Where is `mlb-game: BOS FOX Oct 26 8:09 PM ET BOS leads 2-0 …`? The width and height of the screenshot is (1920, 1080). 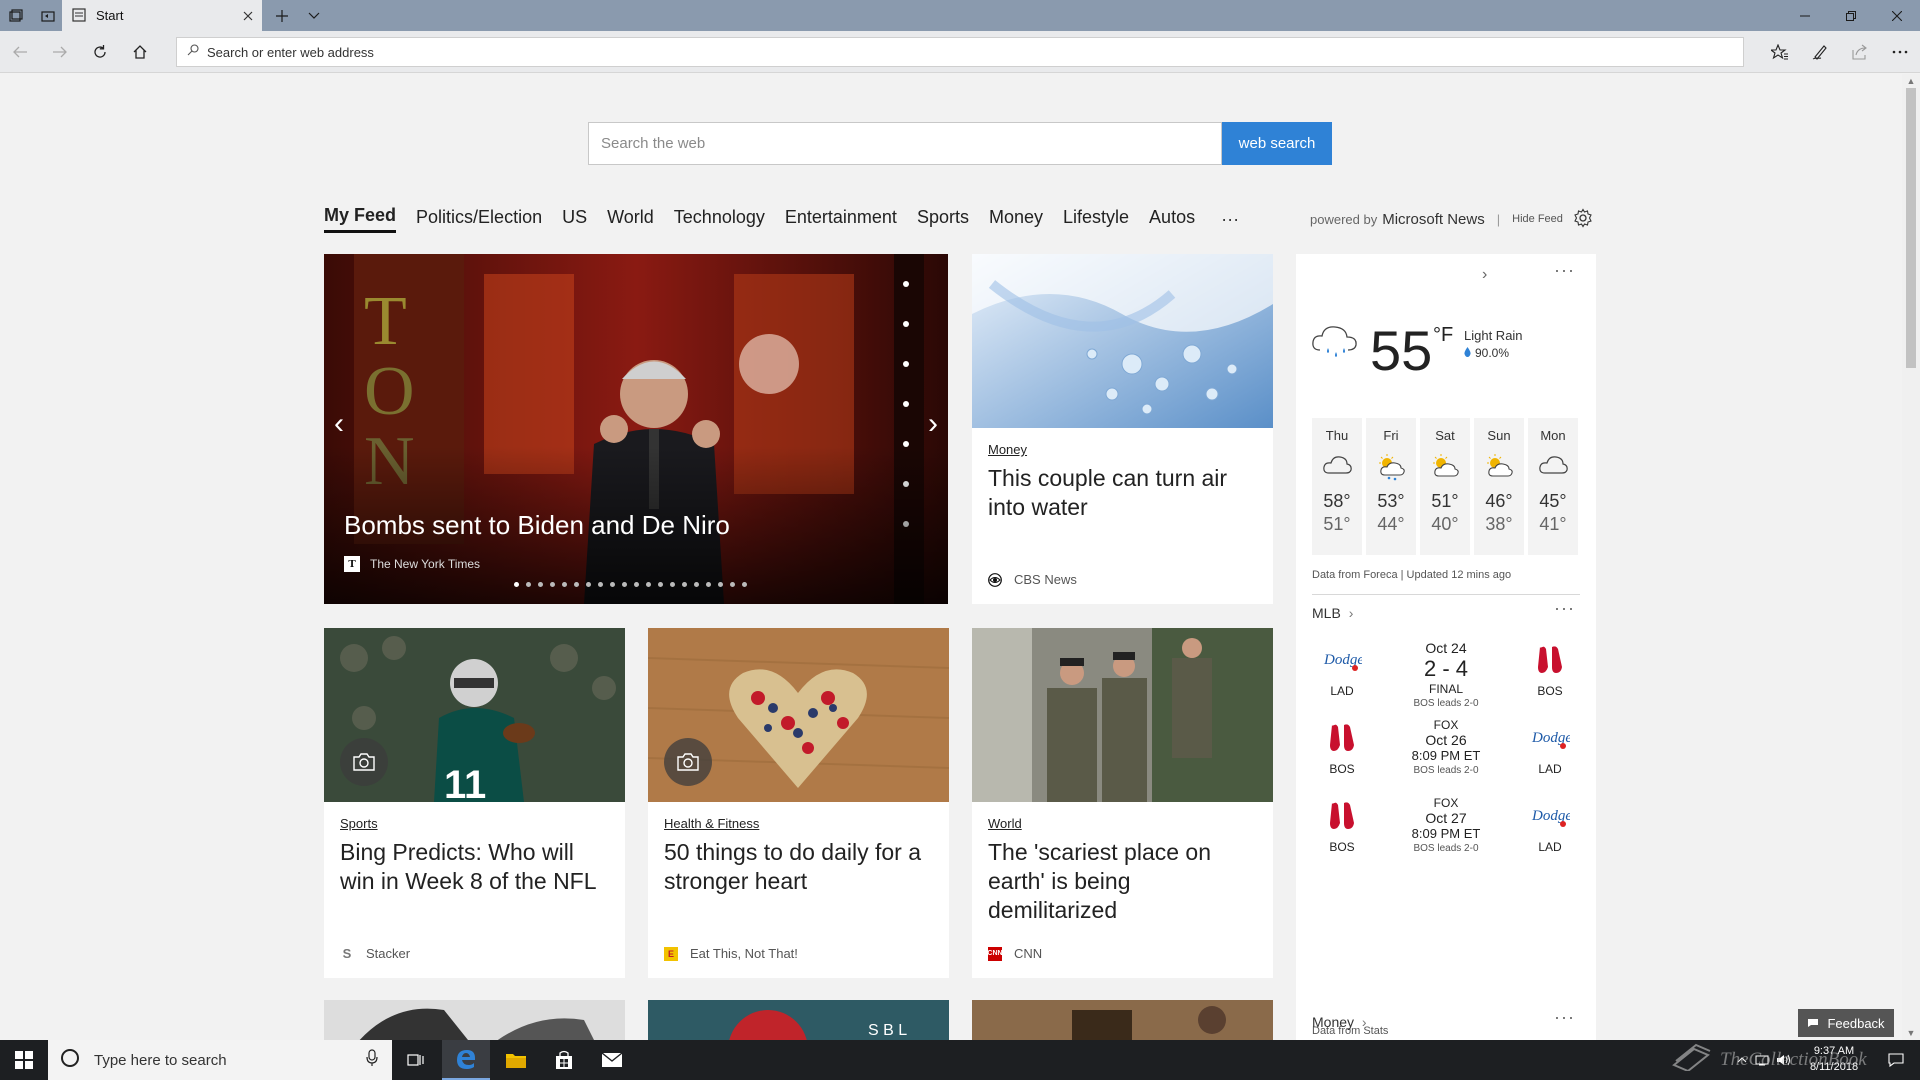 mlb-game: BOS FOX Oct 26 8:09 PM ET BOS leads 2-0 … is located at coordinates (1446, 758).